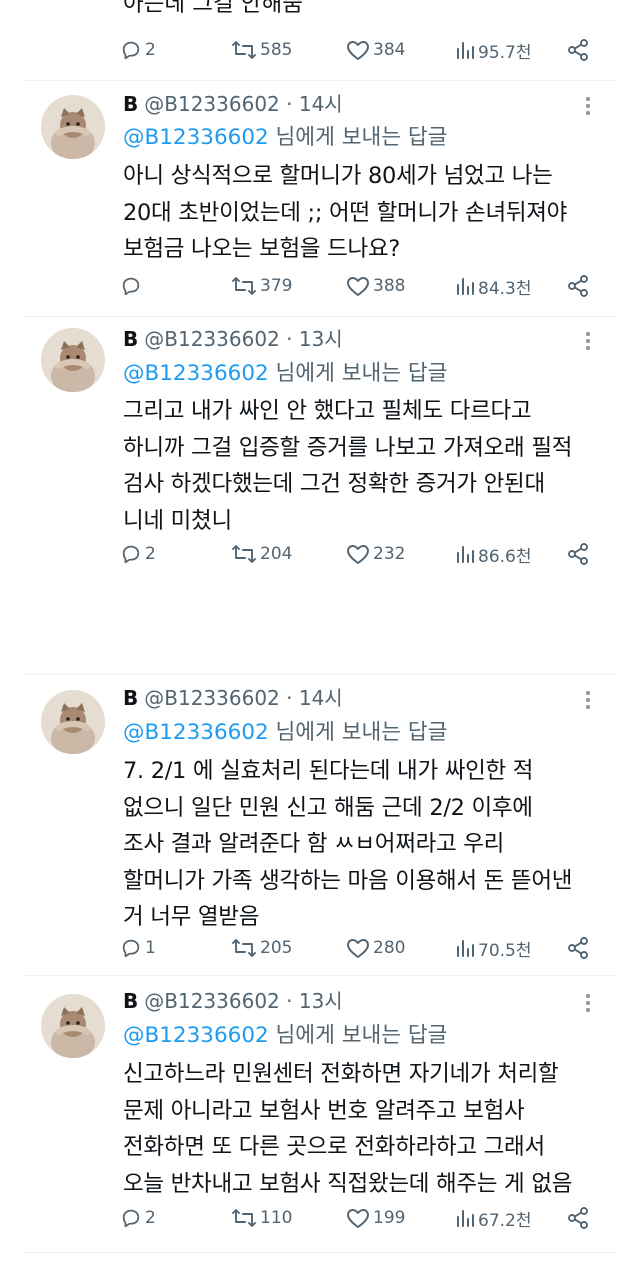 The width and height of the screenshot is (640, 1280). What do you see at coordinates (493, 1218) in the screenshot?
I see `views-button: 67.2천` at bounding box center [493, 1218].